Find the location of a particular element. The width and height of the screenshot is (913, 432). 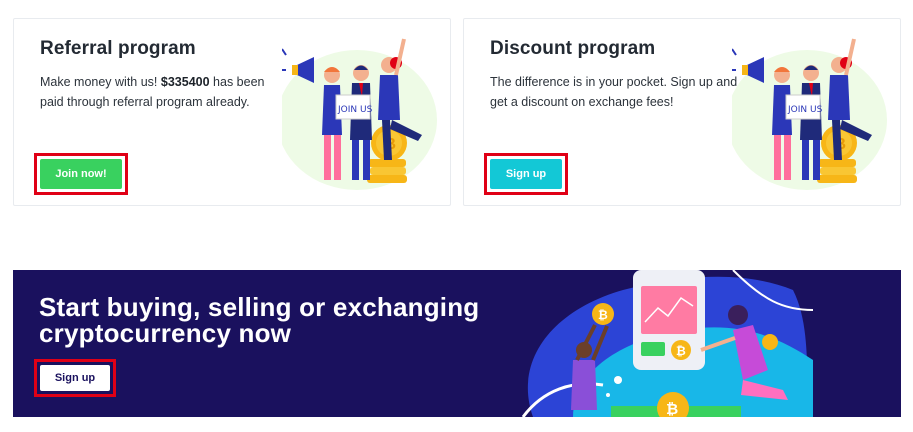

join-now-button: Join now! is located at coordinates (81, 174).